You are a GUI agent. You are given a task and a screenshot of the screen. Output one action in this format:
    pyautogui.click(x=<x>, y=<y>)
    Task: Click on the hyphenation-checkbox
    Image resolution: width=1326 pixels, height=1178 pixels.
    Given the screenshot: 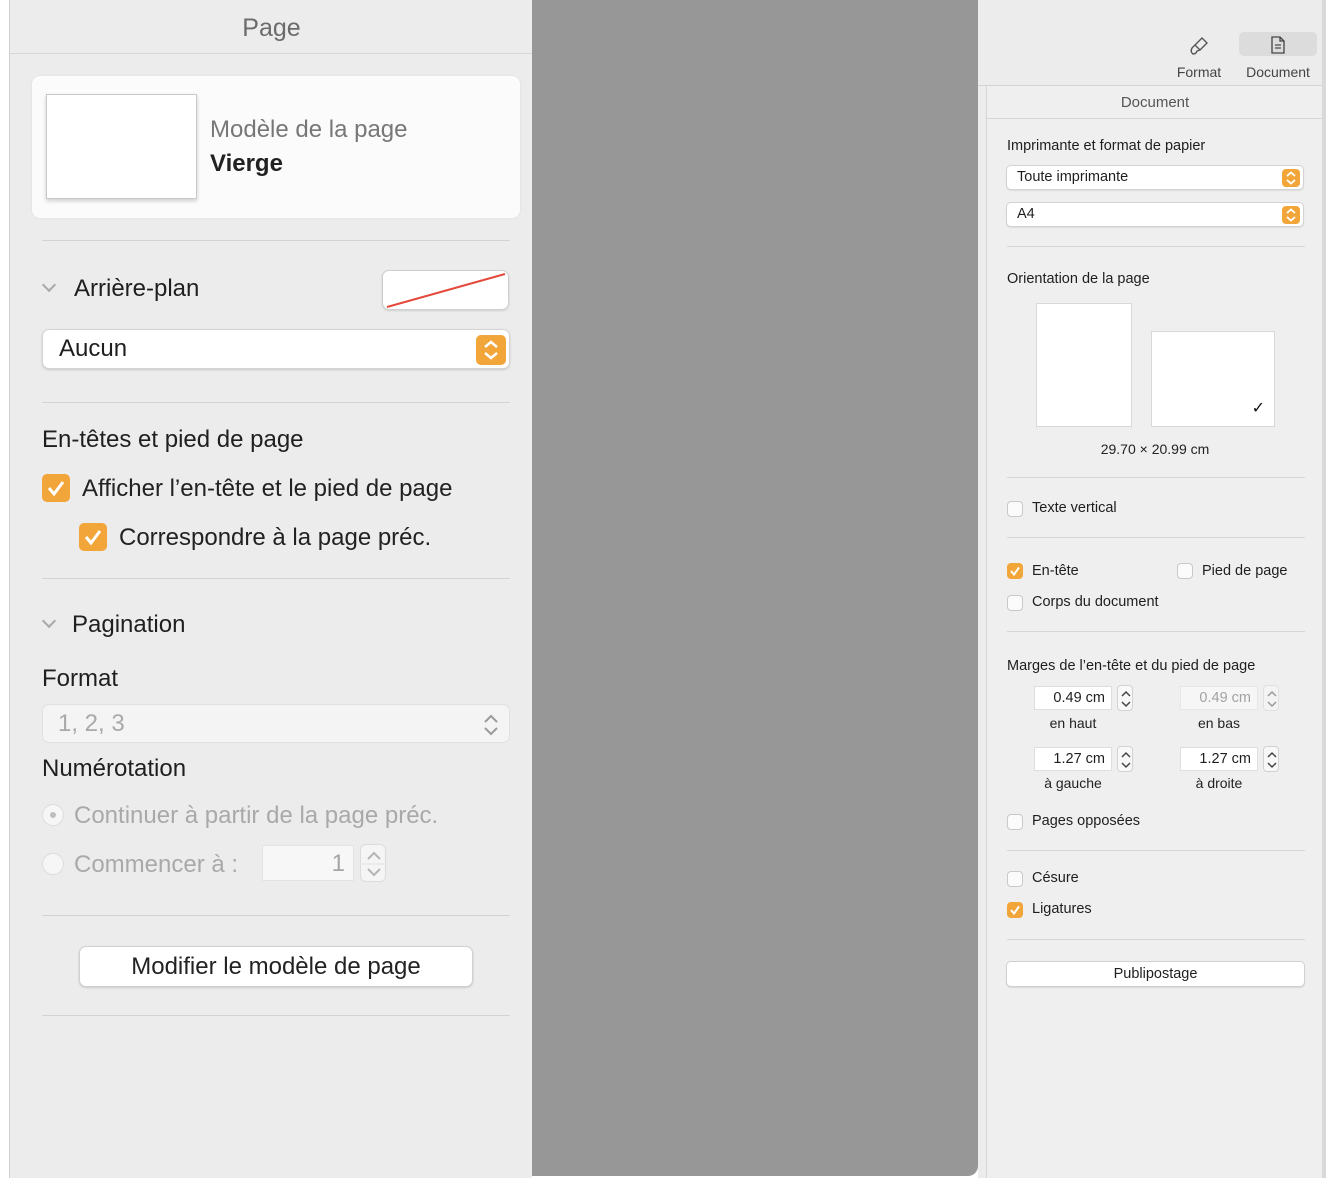 What is the action you would take?
    pyautogui.click(x=1015, y=879)
    